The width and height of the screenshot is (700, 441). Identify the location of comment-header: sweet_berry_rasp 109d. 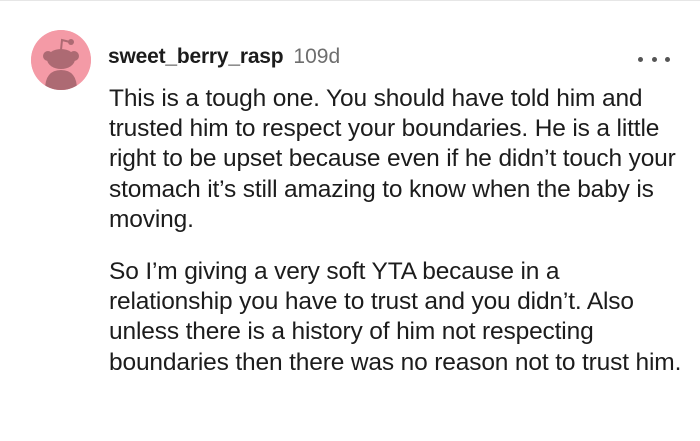
(224, 57).